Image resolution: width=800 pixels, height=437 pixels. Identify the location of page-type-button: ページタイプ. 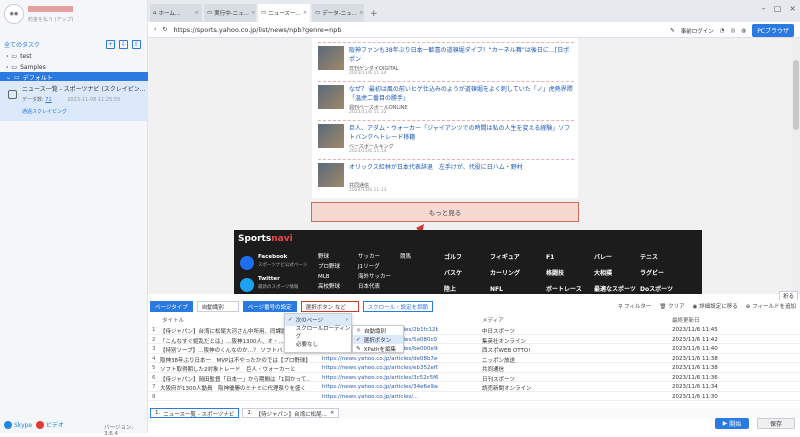
(171, 306).